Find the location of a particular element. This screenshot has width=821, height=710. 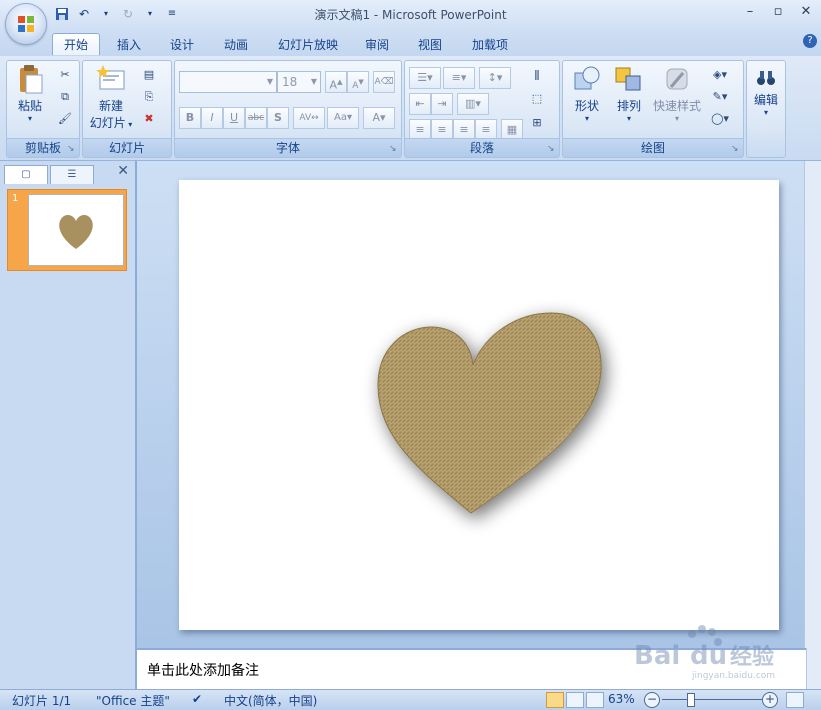

shape-effects-icon: ◯▾ is located at coordinates (720, 119).